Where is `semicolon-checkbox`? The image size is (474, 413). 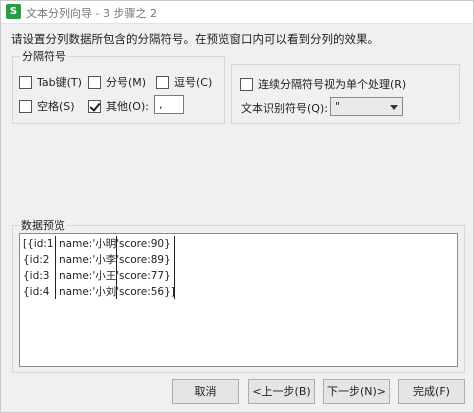 semicolon-checkbox is located at coordinates (94, 82).